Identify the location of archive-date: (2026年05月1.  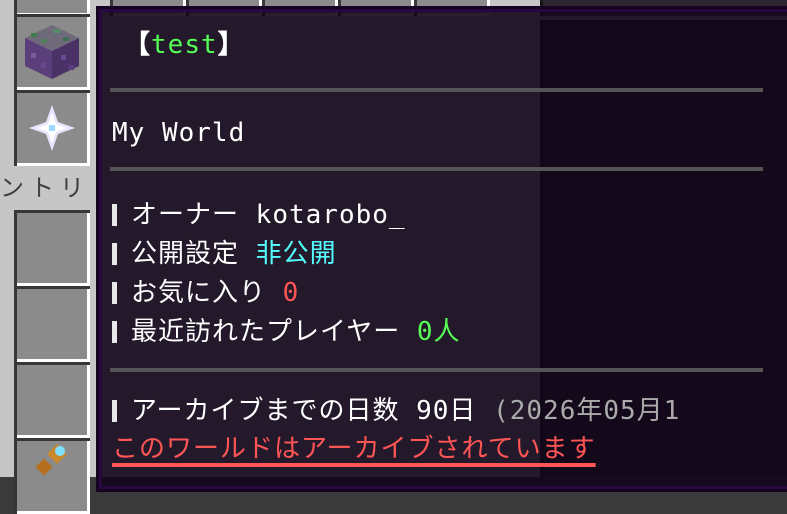
(587, 411).